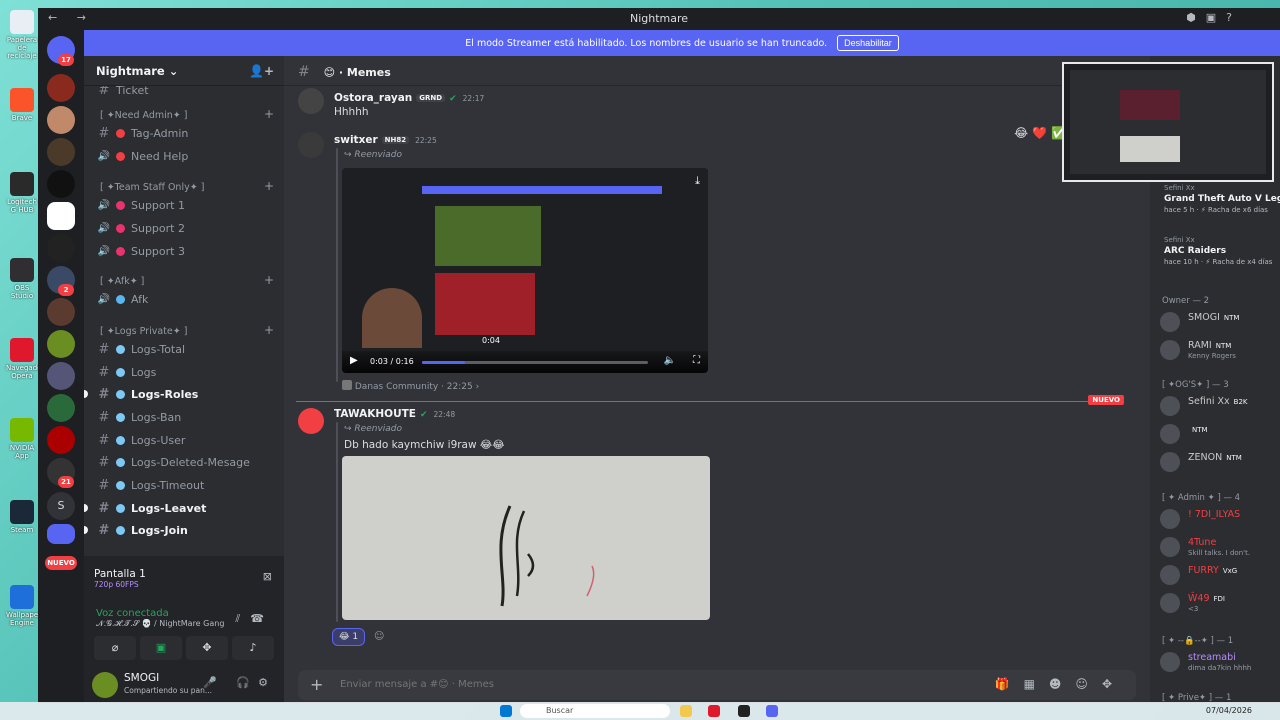  I want to click on desktop-icon: Brave, so click(22, 105).